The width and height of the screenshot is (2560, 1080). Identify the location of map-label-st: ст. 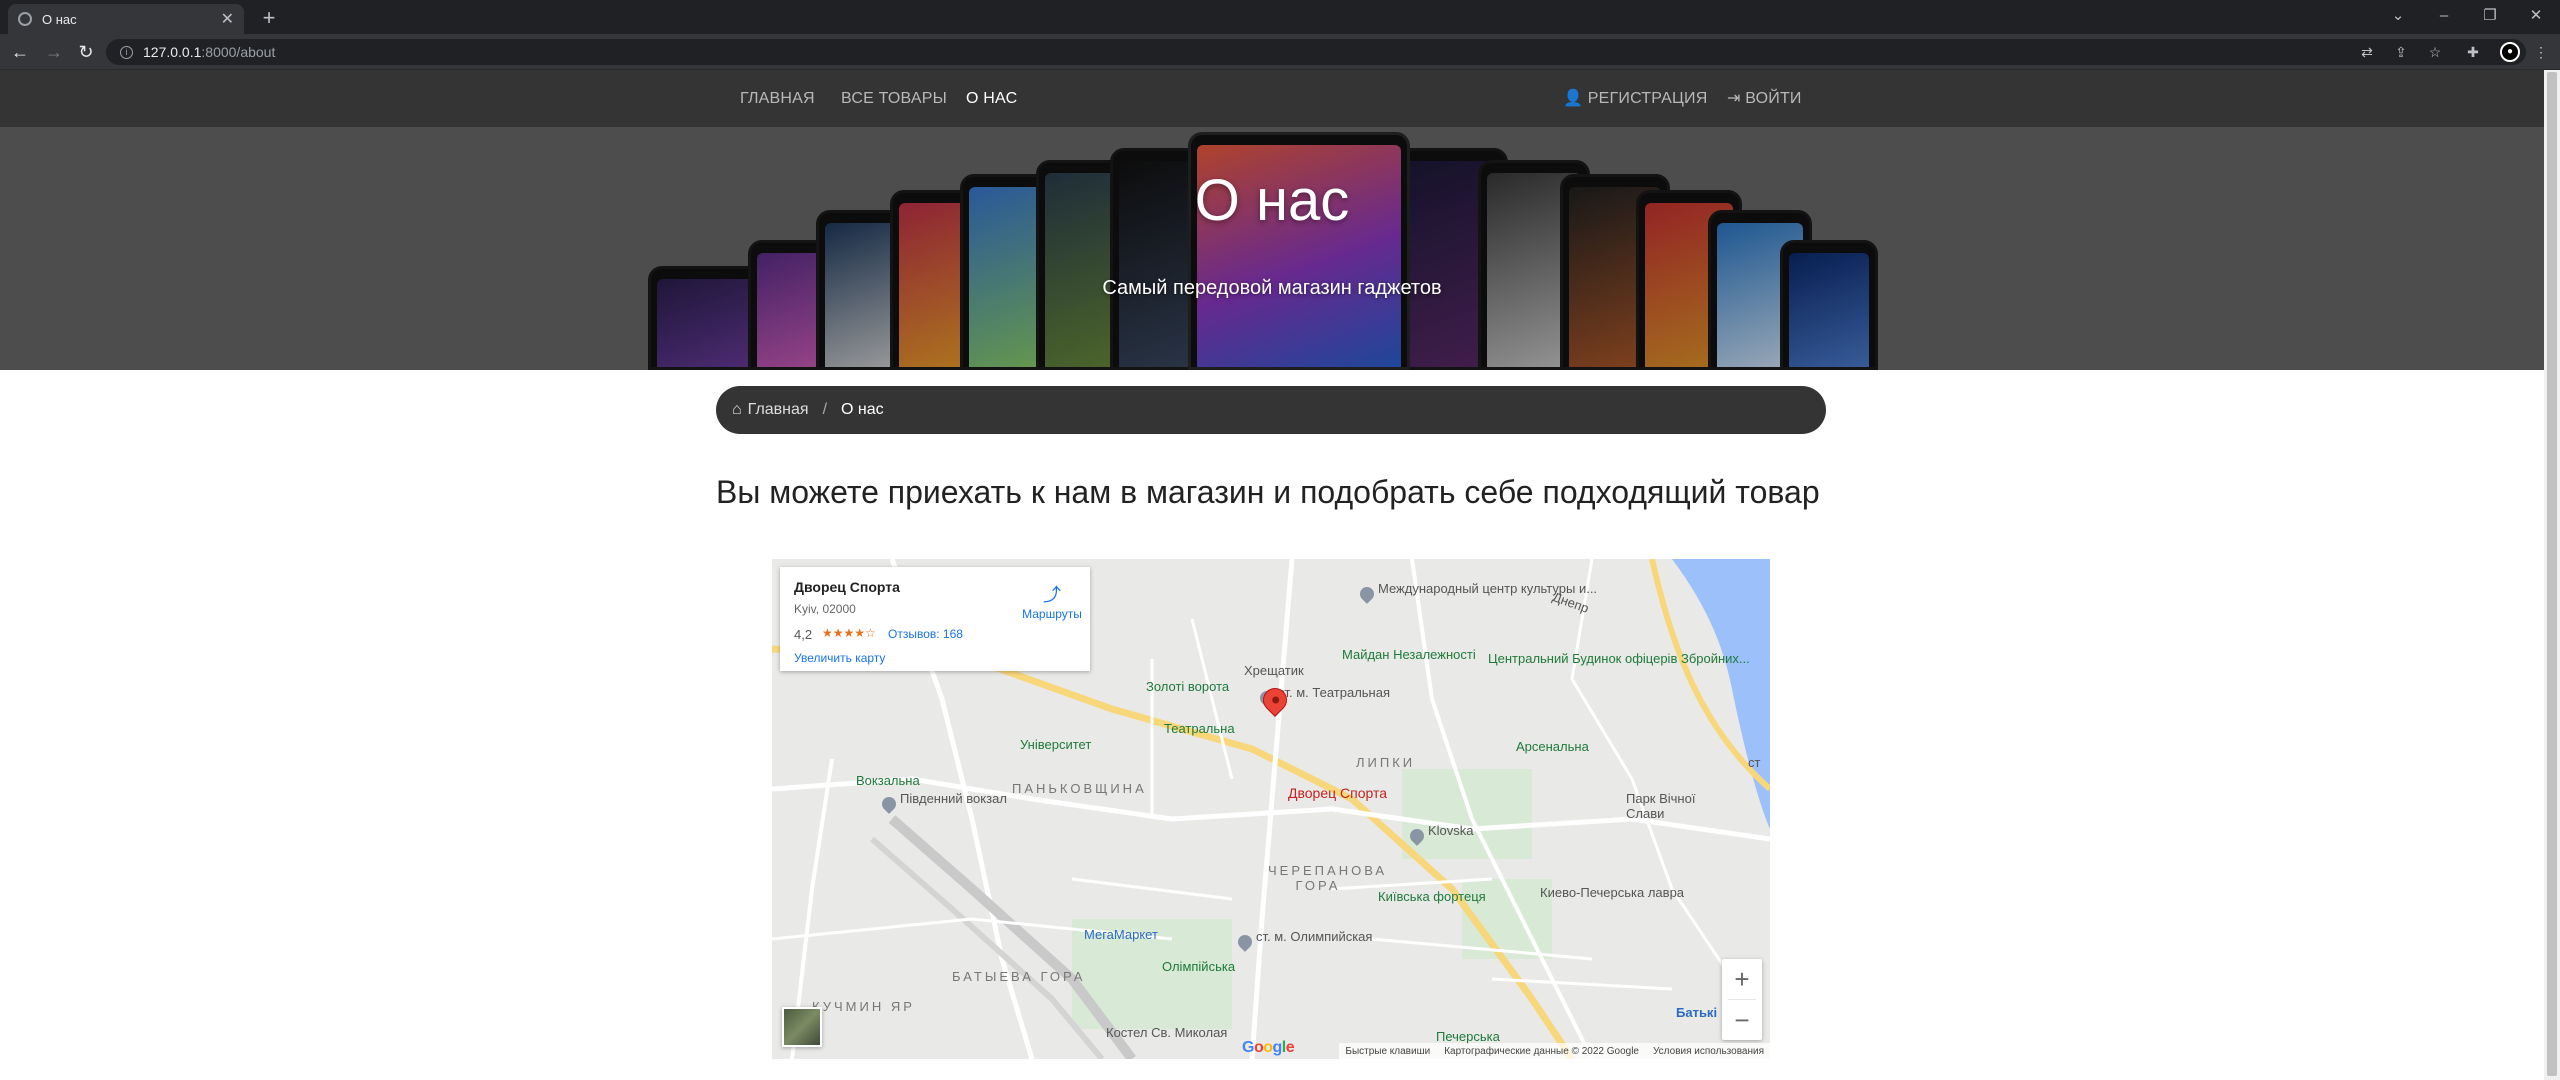
(1754, 762).